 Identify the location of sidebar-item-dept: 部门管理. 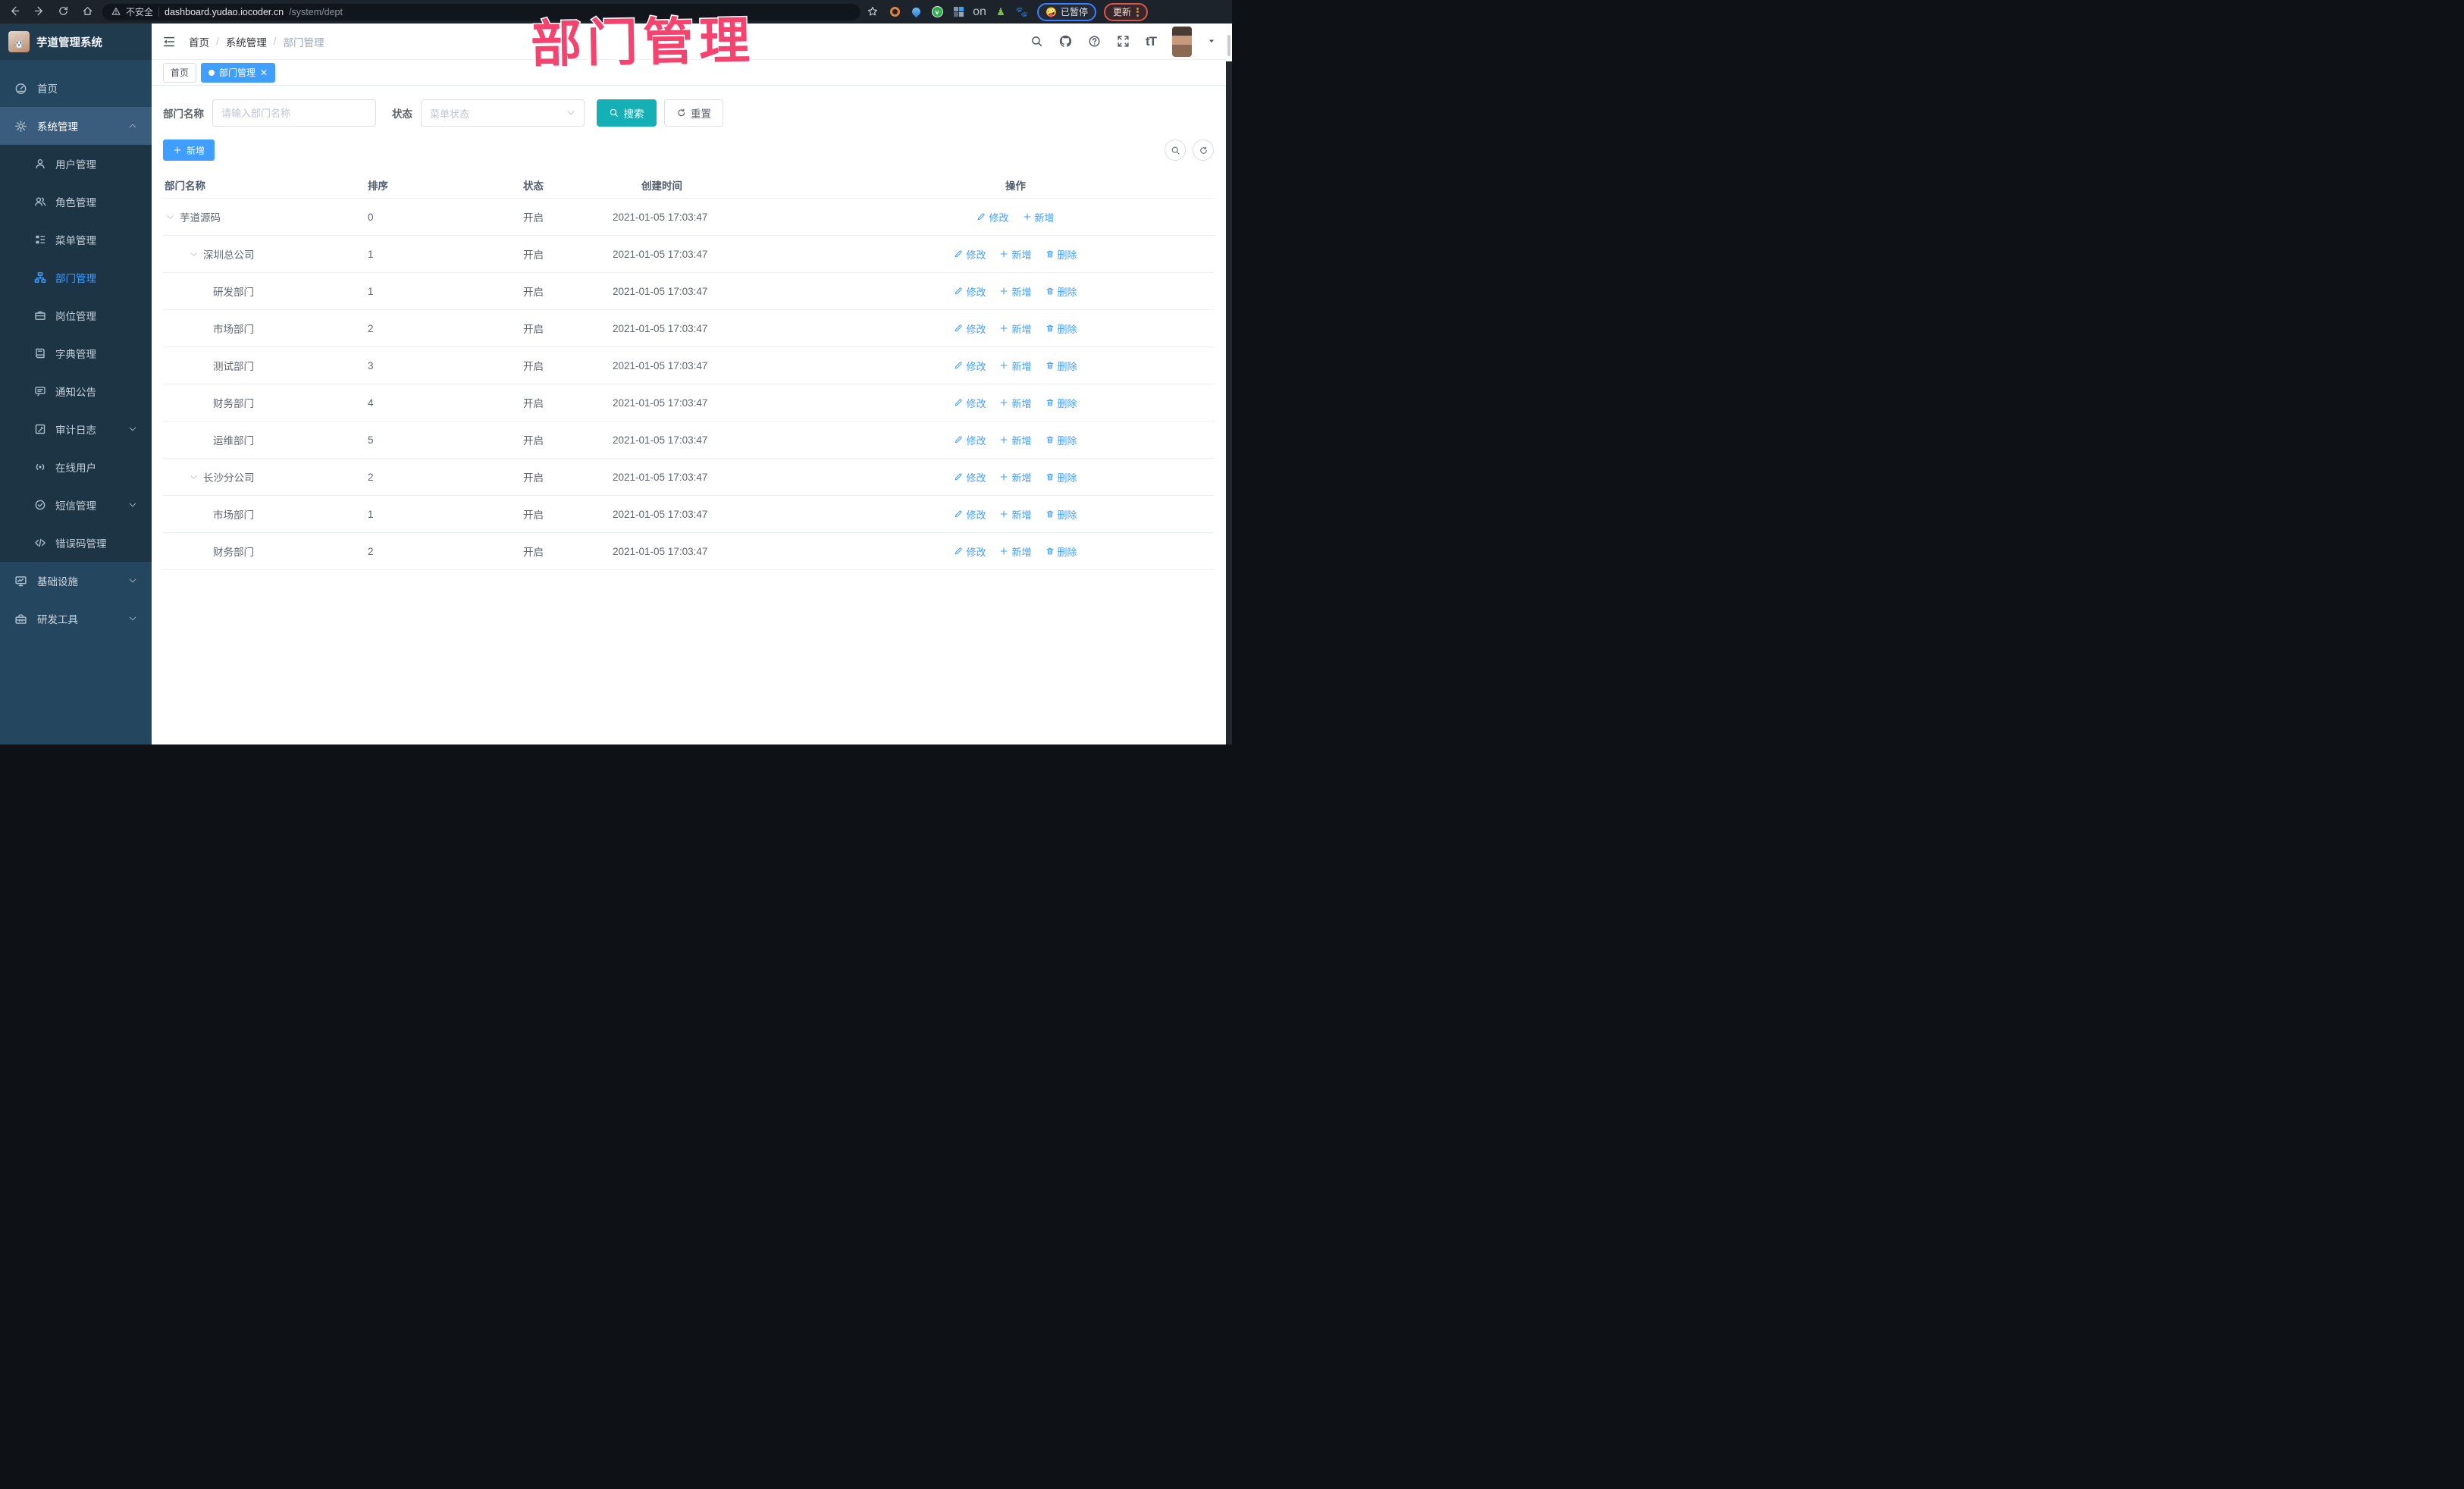
(76, 277).